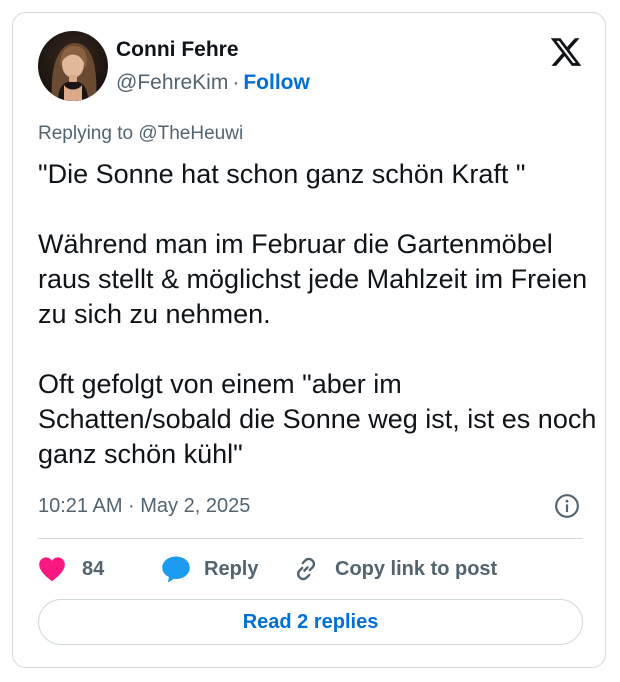 This screenshot has width=620, height=682. I want to click on avatar, so click(73, 66).